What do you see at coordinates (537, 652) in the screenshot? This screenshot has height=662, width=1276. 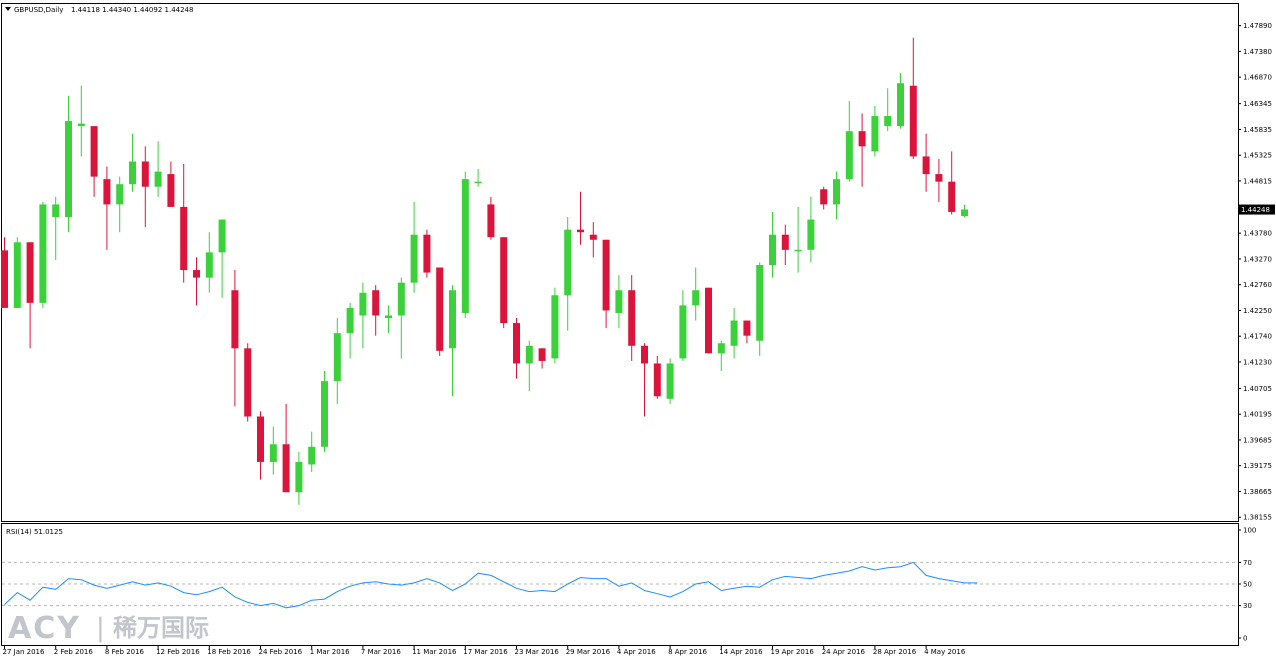 I see `time-tick-label: 23 Mar 2016` at bounding box center [537, 652].